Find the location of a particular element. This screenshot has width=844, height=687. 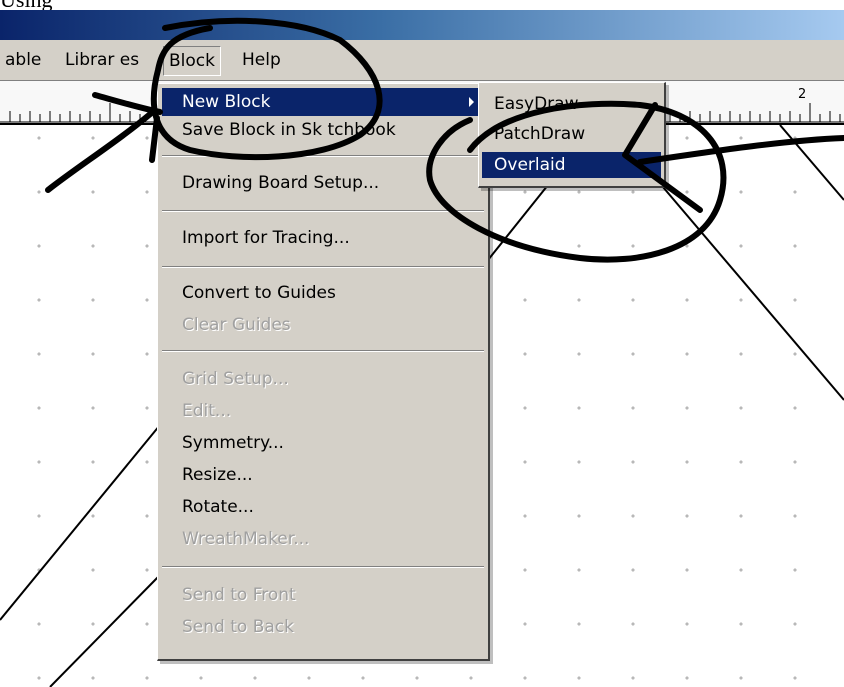

title-bar is located at coordinates (422, 25).